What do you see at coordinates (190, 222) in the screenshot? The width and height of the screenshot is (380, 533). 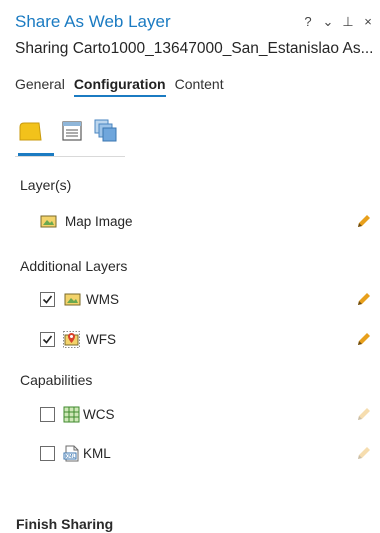 I see `layer-row-map-image: Map Image` at bounding box center [190, 222].